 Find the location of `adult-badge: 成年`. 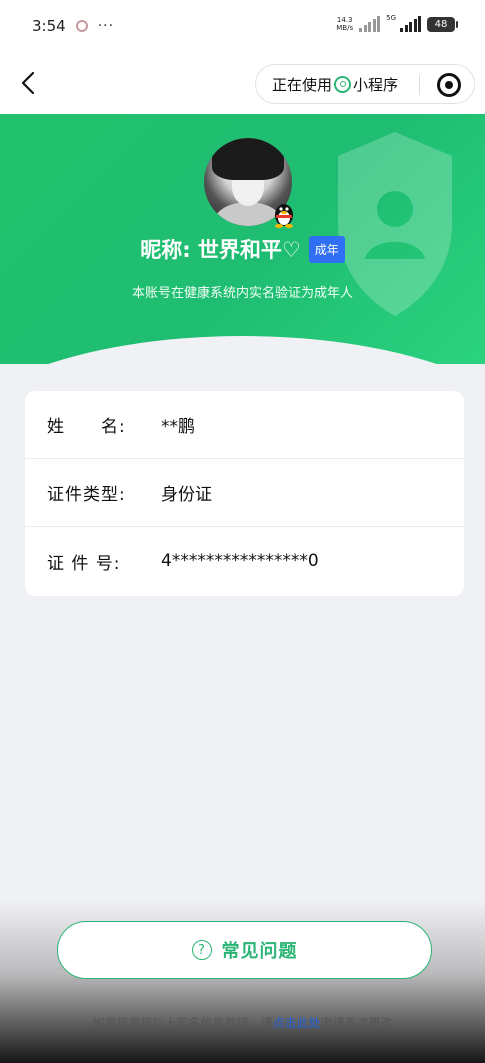

adult-badge: 成年 is located at coordinates (326, 249).